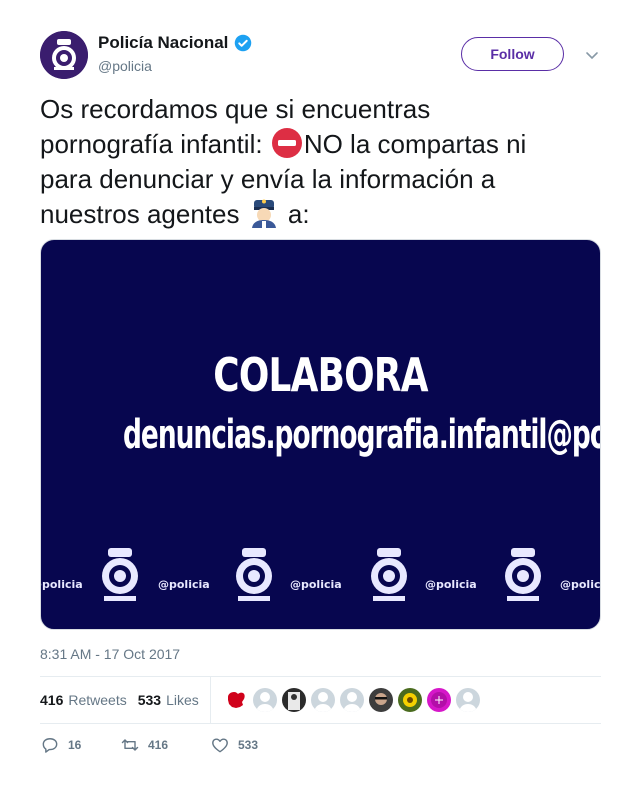 The height and width of the screenshot is (785, 640). What do you see at coordinates (143, 214) in the screenshot?
I see `tweet-text-fragment: nuestros agentes` at bounding box center [143, 214].